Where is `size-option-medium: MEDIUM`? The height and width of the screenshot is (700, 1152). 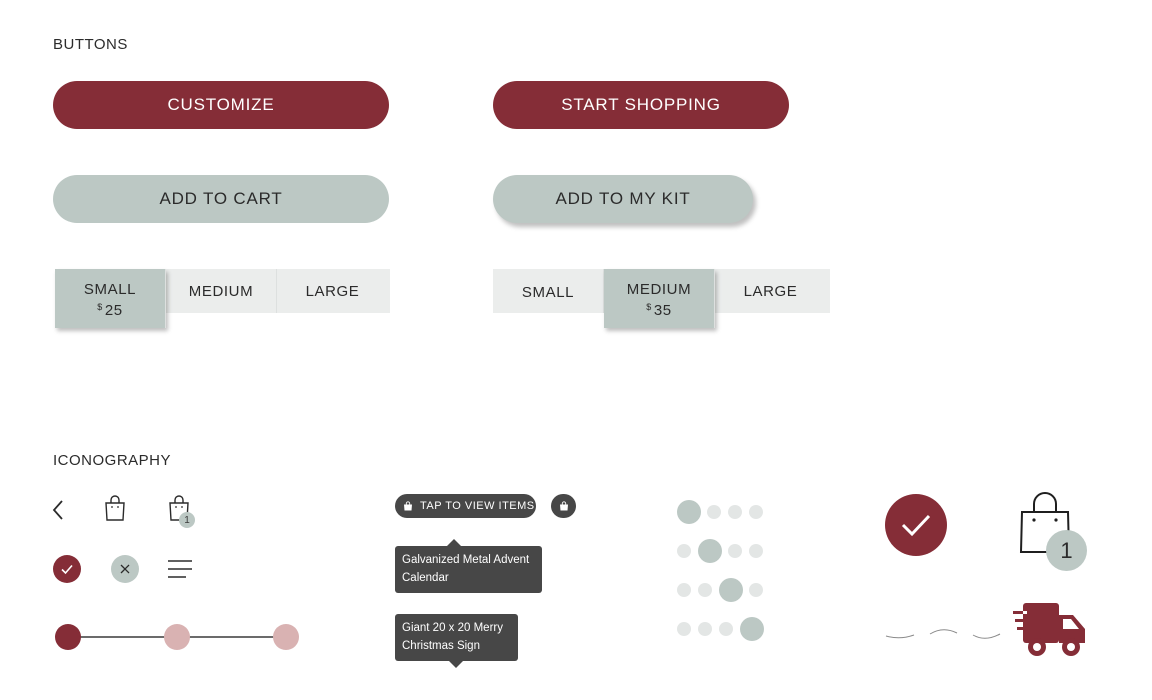
size-option-medium: MEDIUM is located at coordinates (221, 291).